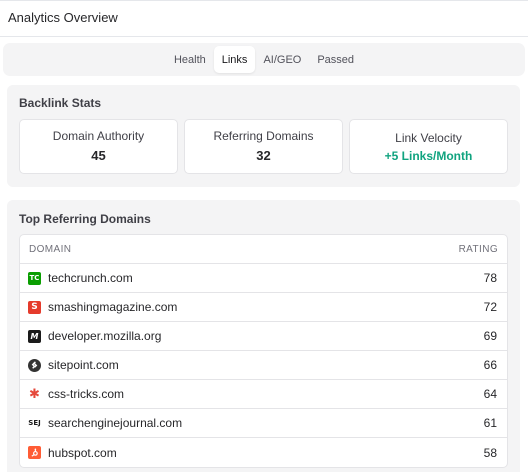  I want to click on domain-name: developer.mozilla.org, so click(105, 336).